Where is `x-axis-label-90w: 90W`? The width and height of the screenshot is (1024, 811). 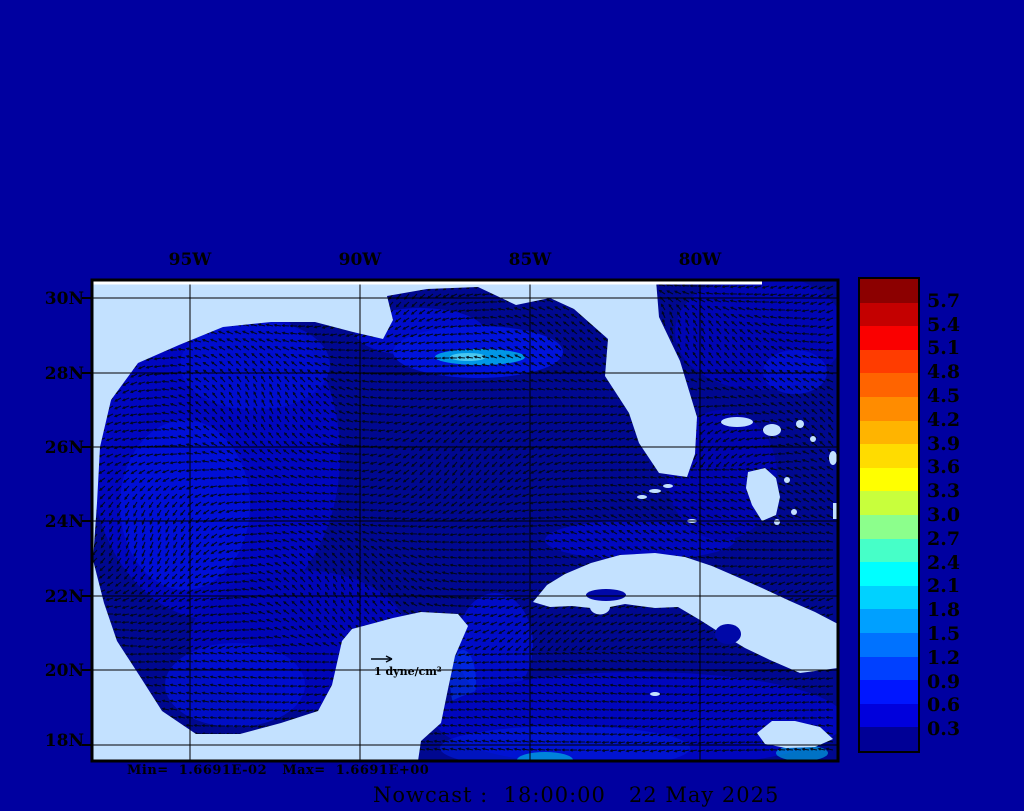
x-axis-label-90w: 90W is located at coordinates (360, 260).